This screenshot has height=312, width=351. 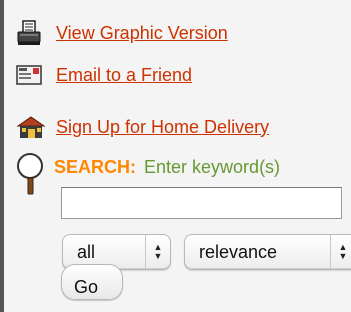 I want to click on email-friend-link: Email to a Friend, so click(x=124, y=75).